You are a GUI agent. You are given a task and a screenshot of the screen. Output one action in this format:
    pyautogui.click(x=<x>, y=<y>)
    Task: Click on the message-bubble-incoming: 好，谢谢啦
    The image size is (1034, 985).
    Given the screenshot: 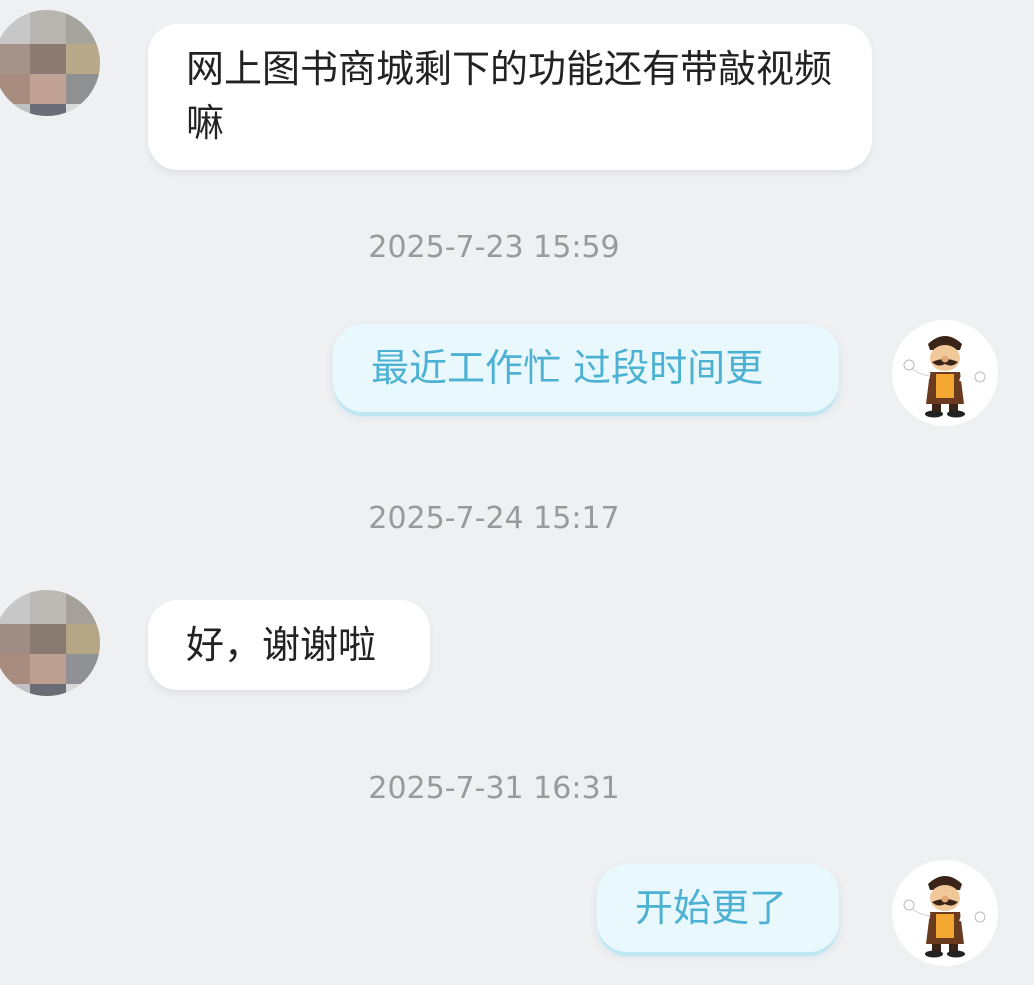 What is the action you would take?
    pyautogui.click(x=289, y=645)
    